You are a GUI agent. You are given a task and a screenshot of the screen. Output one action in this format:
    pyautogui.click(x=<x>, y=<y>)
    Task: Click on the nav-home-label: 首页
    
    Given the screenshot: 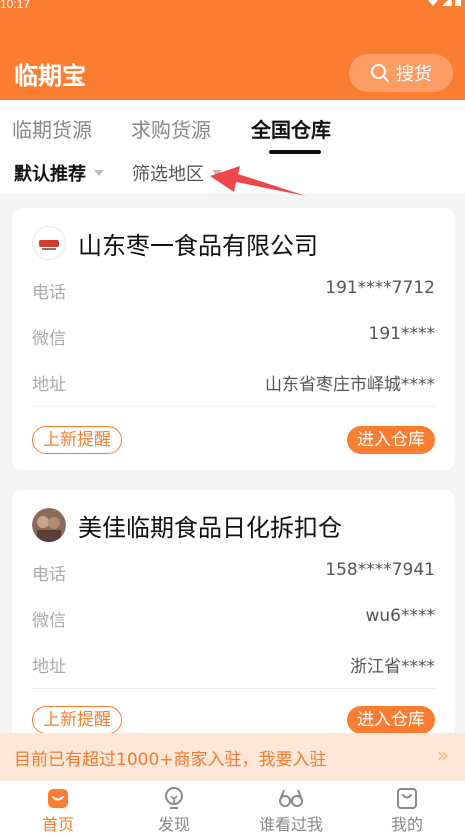 What is the action you would take?
    pyautogui.click(x=57, y=824)
    